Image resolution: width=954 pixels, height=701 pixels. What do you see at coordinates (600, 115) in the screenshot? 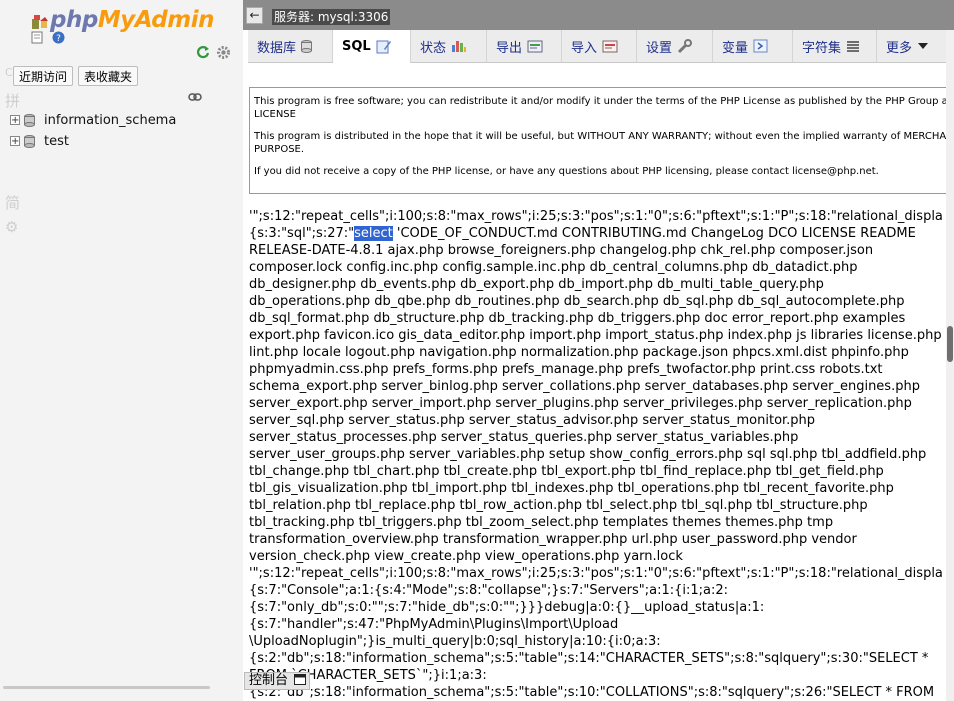
I see `license-line: LICENSE` at bounding box center [600, 115].